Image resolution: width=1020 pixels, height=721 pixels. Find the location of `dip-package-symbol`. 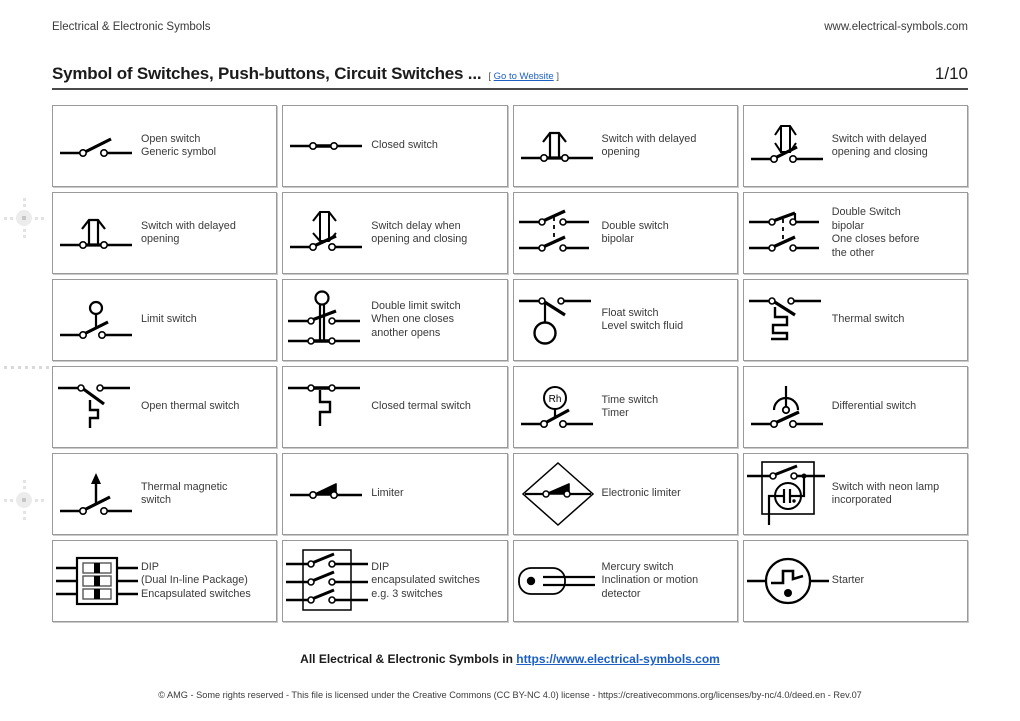

dip-package-symbol is located at coordinates (97, 581).